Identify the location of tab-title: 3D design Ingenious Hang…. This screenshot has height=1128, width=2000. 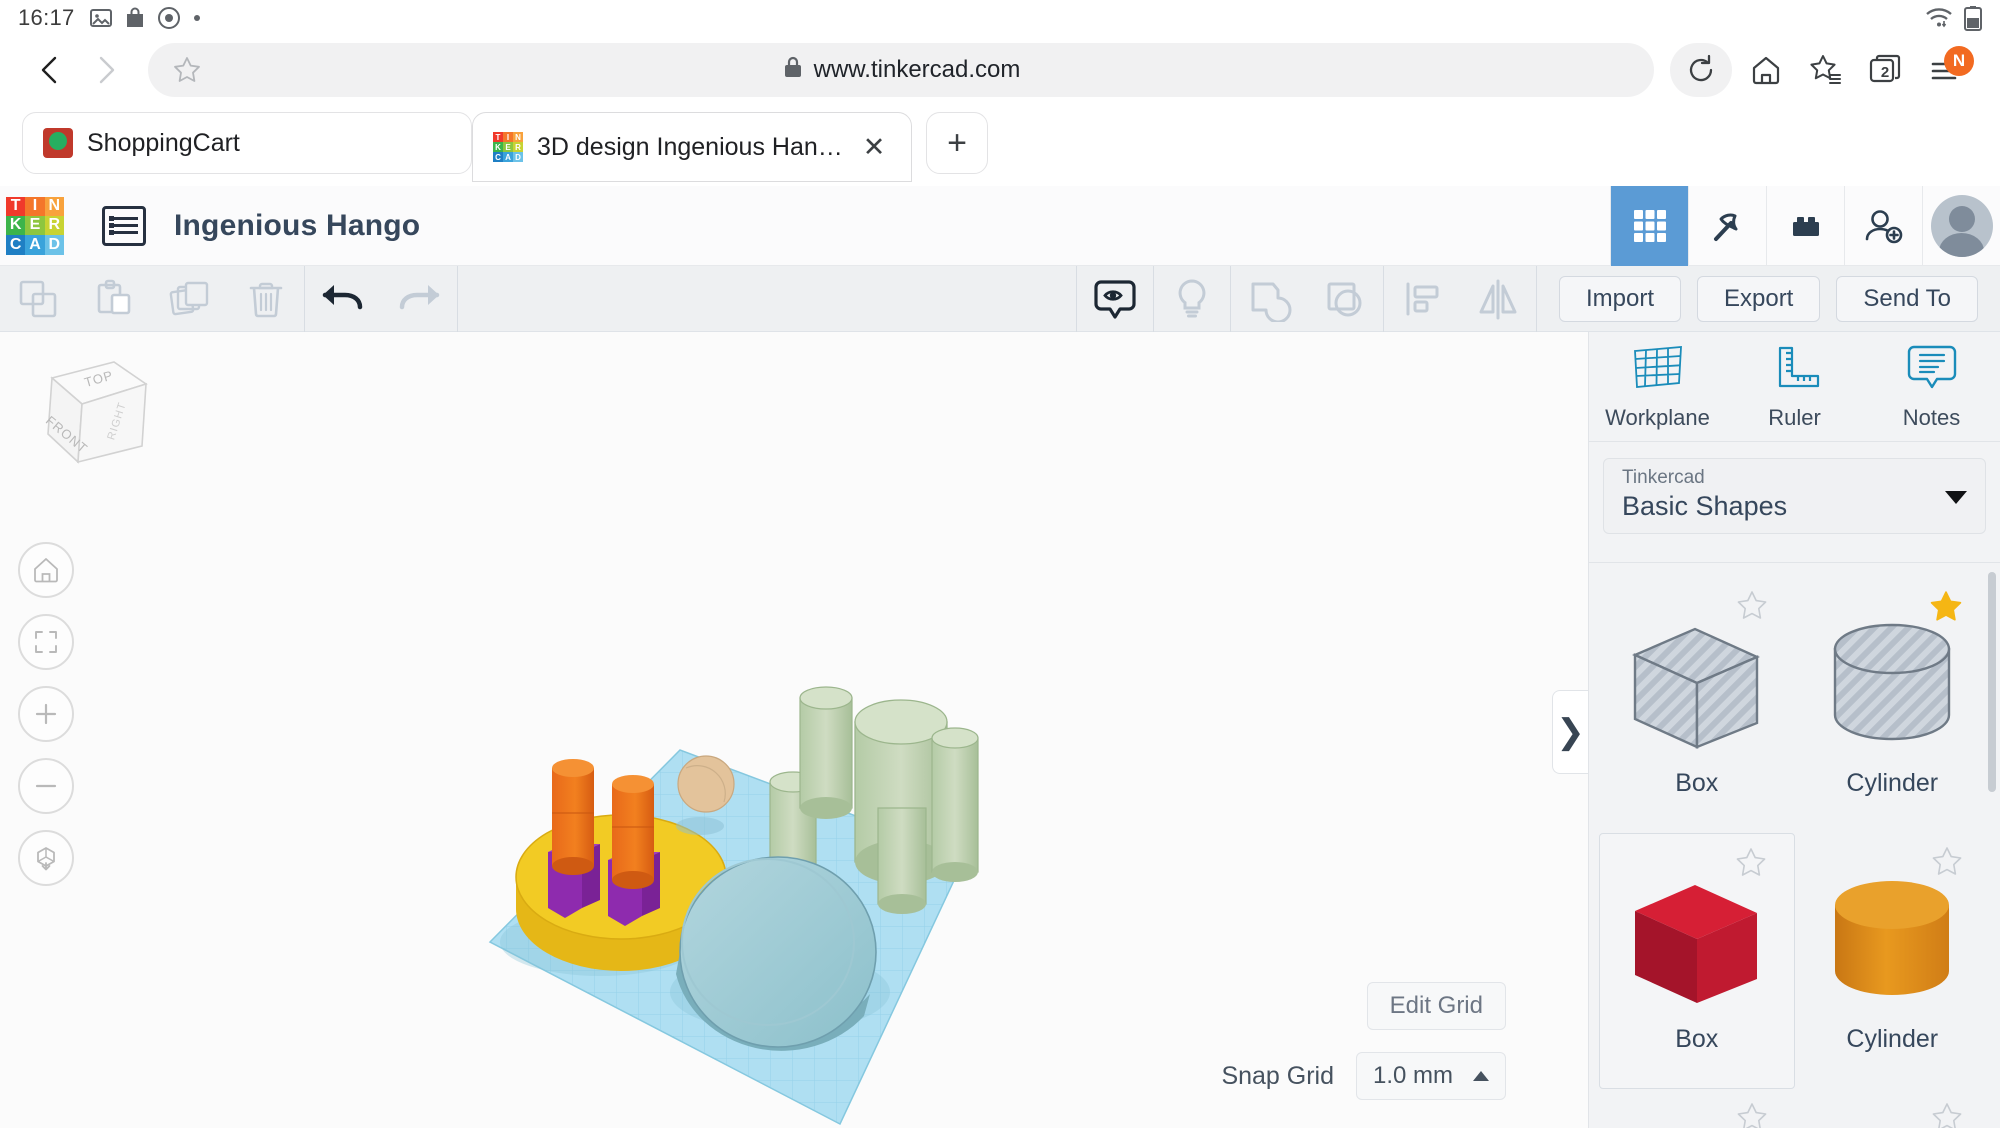
(690, 146).